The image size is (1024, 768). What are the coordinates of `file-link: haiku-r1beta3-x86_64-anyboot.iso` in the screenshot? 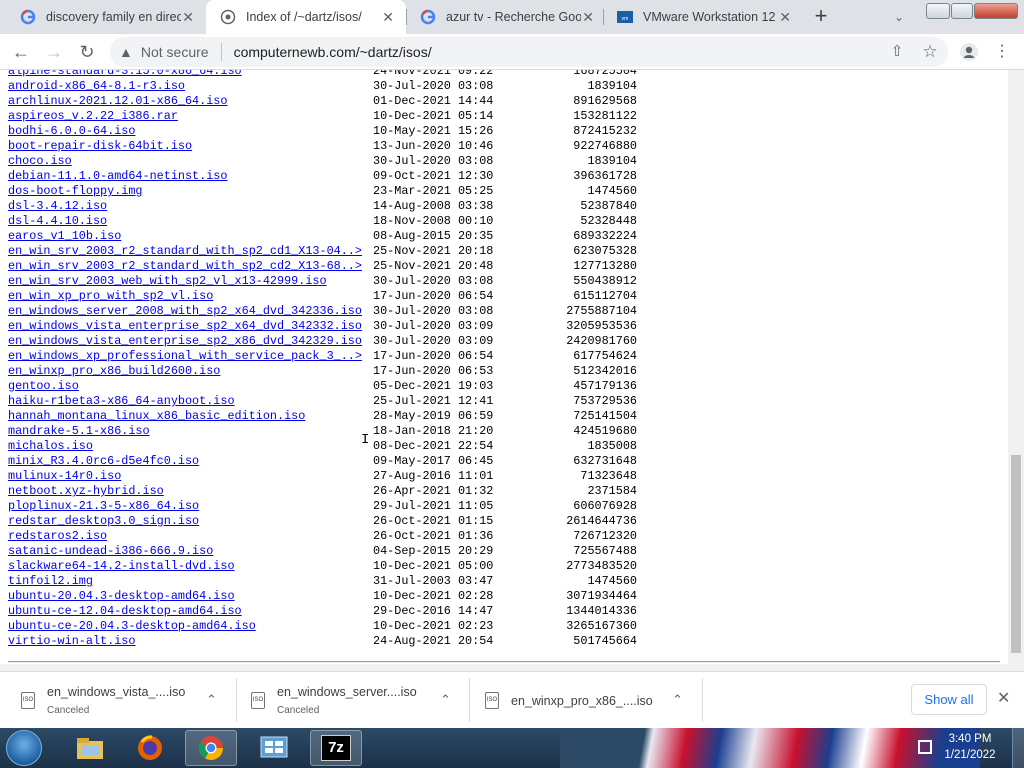 It's located at (121, 401).